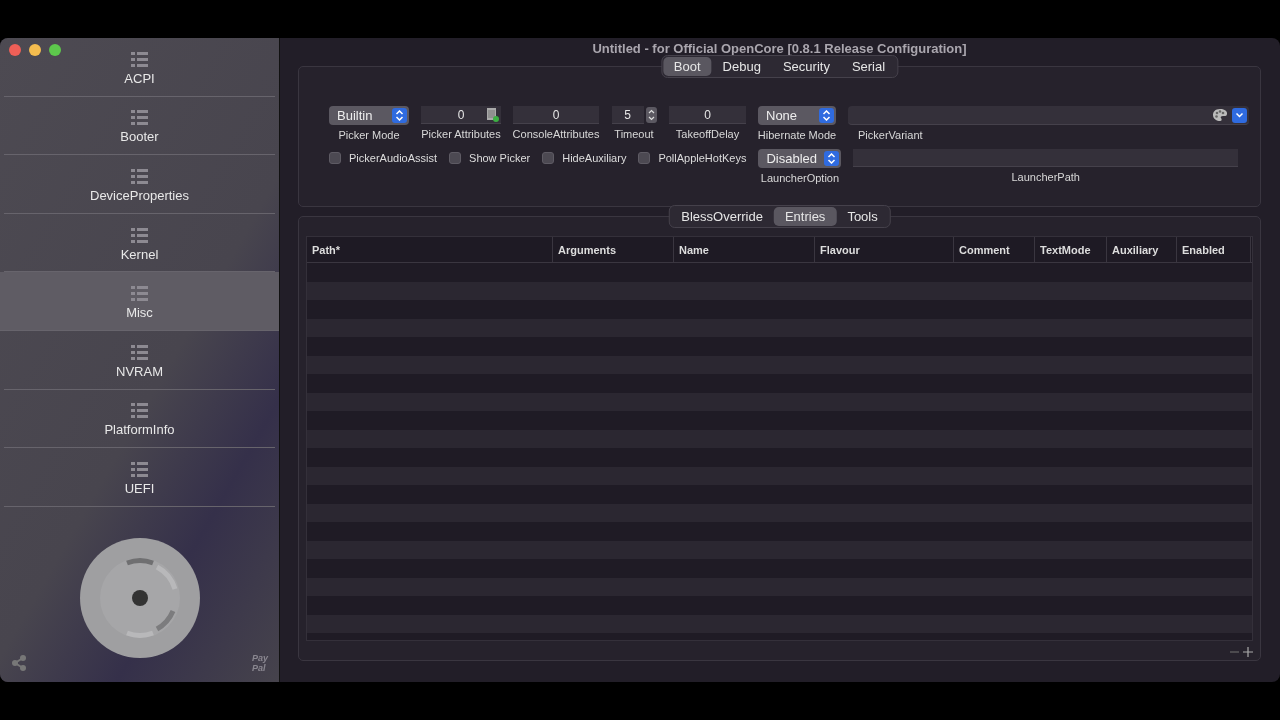 This screenshot has height=720, width=1280. What do you see at coordinates (1214, 249) in the screenshot?
I see `column-header: Enabled` at bounding box center [1214, 249].